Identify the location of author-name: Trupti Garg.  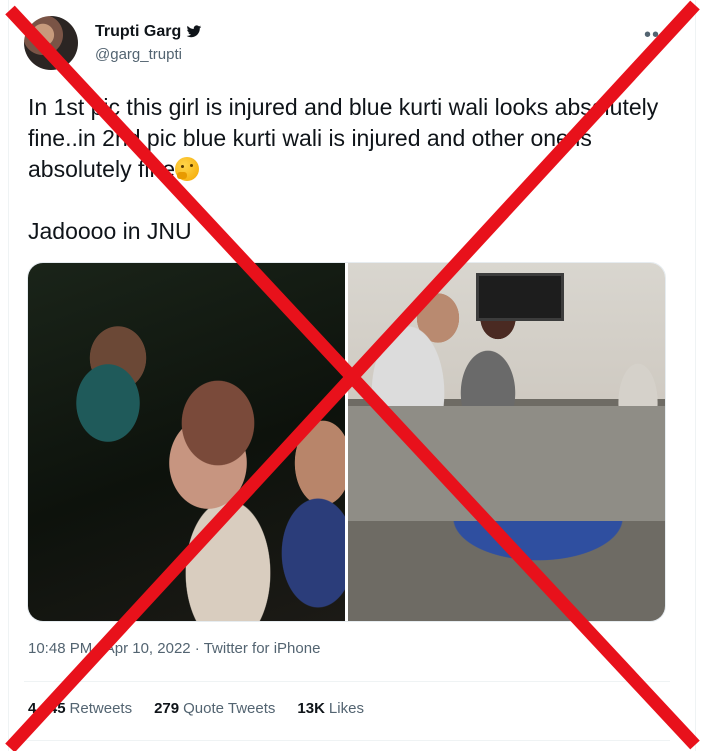
(138, 32).